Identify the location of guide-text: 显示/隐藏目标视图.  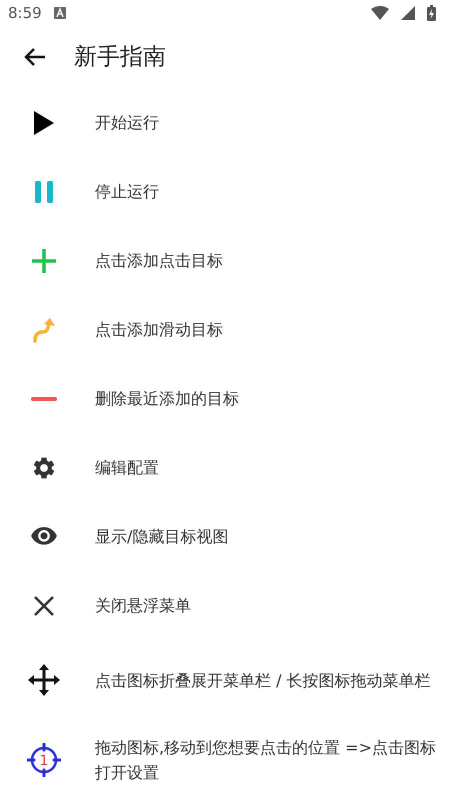
(161, 537).